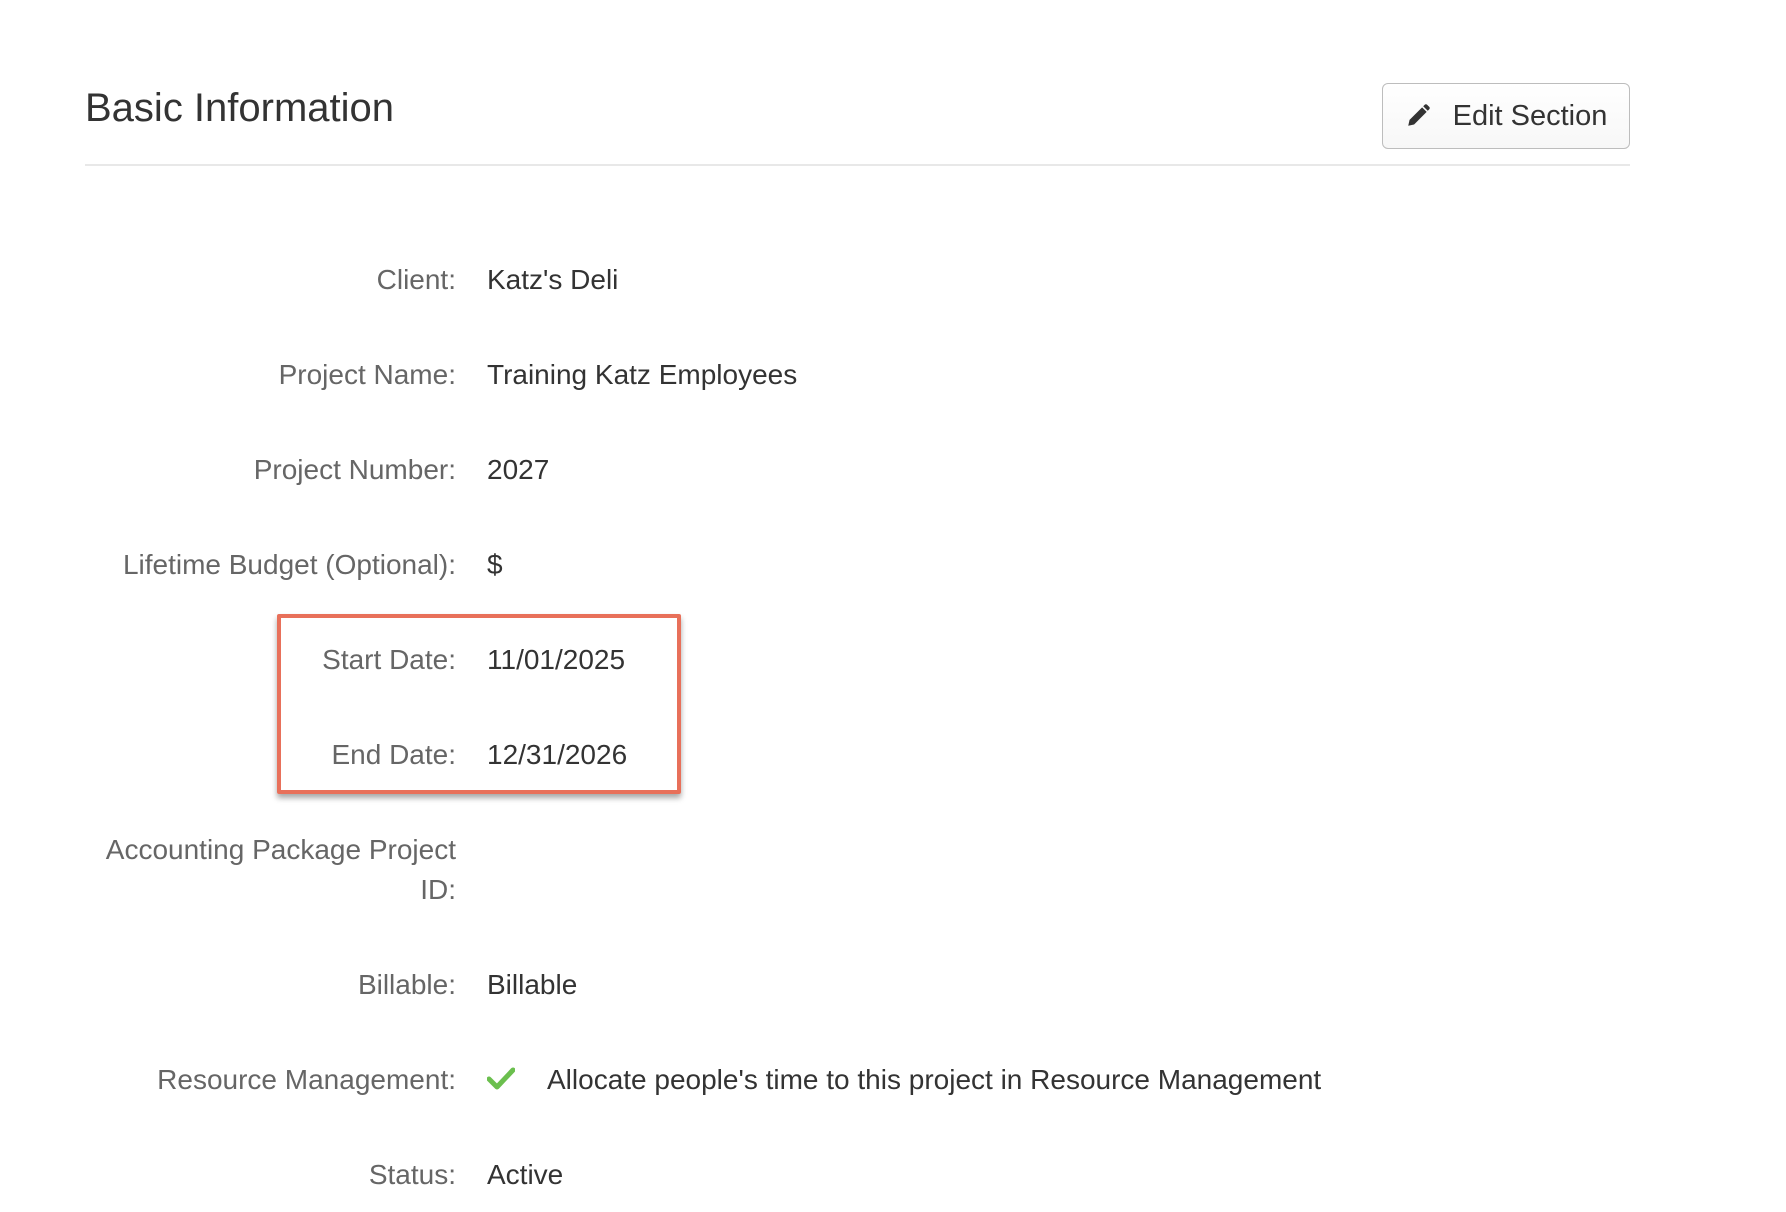 The width and height of the screenshot is (1786, 1212). What do you see at coordinates (354, 469) in the screenshot?
I see `field-label-project-number: Project Number:` at bounding box center [354, 469].